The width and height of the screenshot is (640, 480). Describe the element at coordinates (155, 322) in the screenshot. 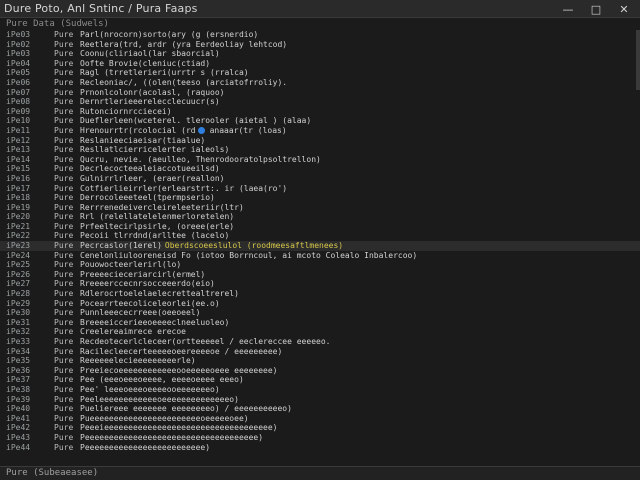

I see `row-text-main: Breeeeiccerieeoeeeeclneeluoleo)` at that location.